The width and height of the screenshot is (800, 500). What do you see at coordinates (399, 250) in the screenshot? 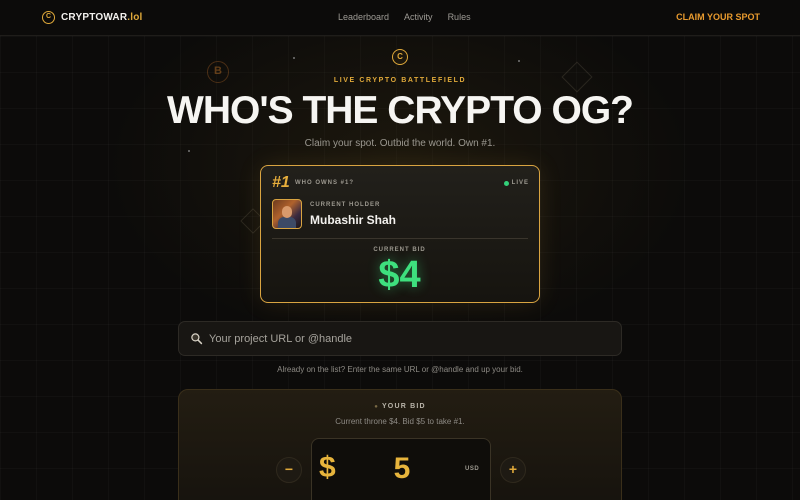
I see `current-bid-label: CURRENT BID` at bounding box center [399, 250].